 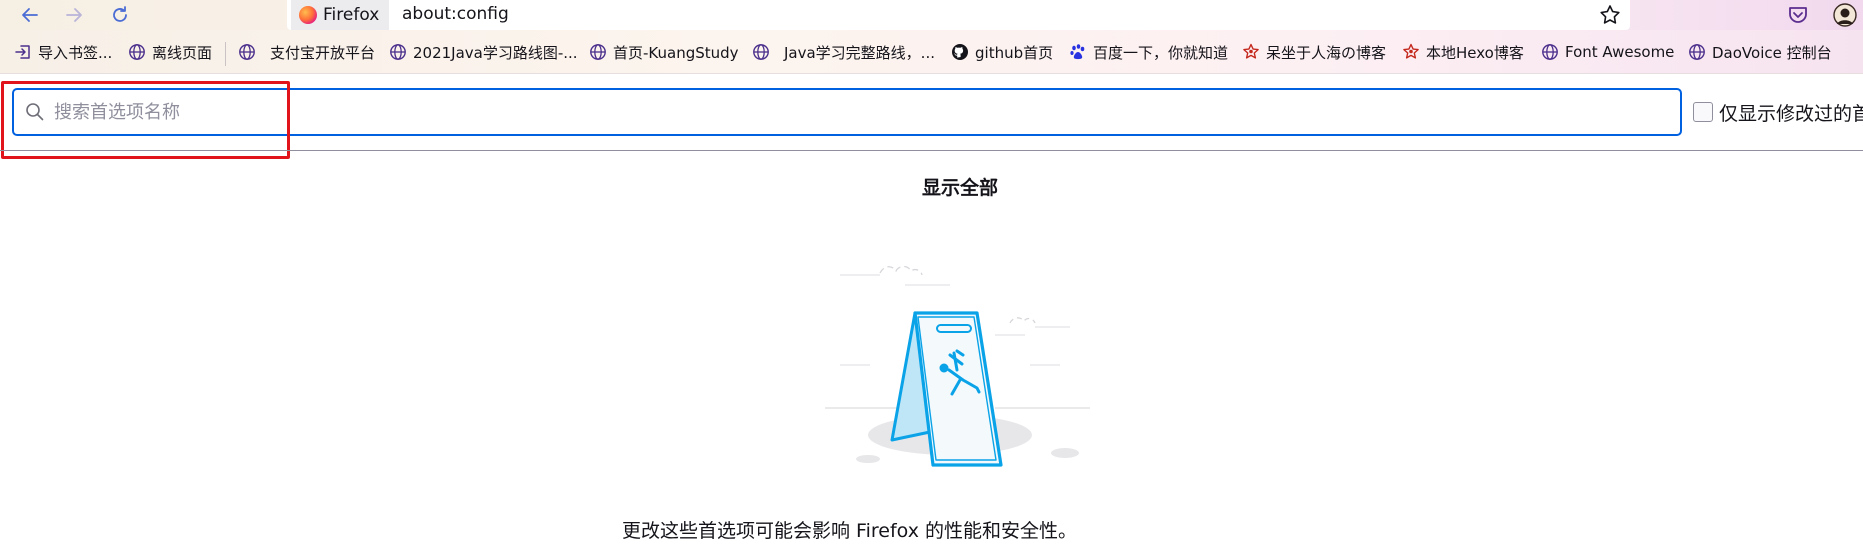 What do you see at coordinates (182, 52) in the screenshot?
I see `bookmark-label: 离线页面` at bounding box center [182, 52].